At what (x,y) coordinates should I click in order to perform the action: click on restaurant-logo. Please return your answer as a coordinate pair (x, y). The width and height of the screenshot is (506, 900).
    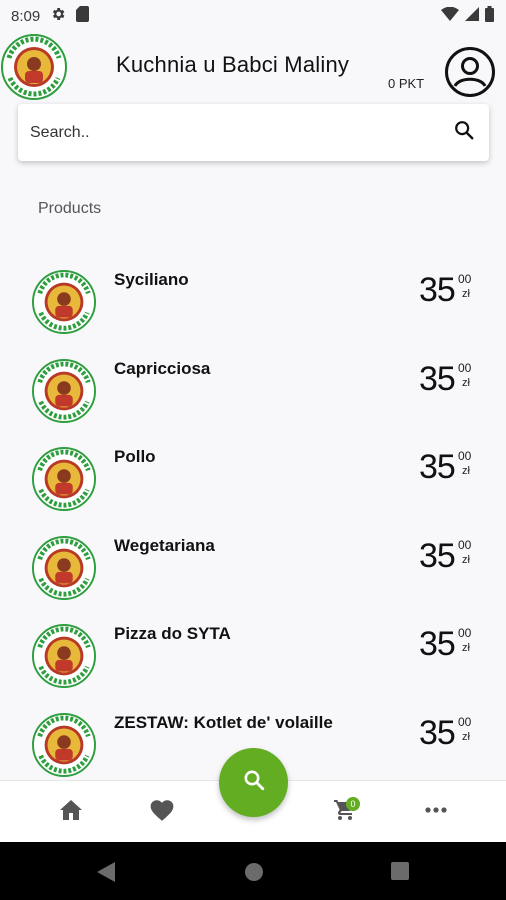
    Looking at the image, I should click on (34, 67).